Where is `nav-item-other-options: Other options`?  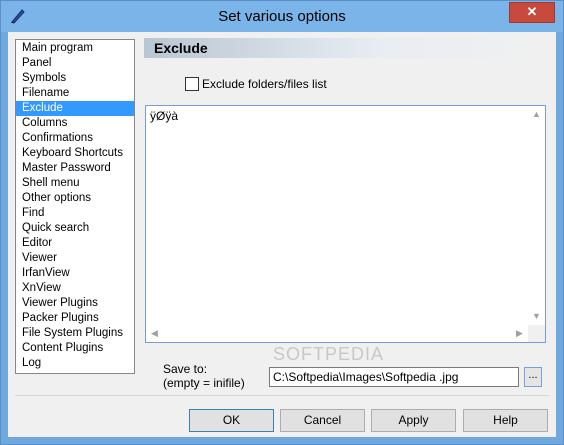 nav-item-other-options: Other options is located at coordinates (75, 198).